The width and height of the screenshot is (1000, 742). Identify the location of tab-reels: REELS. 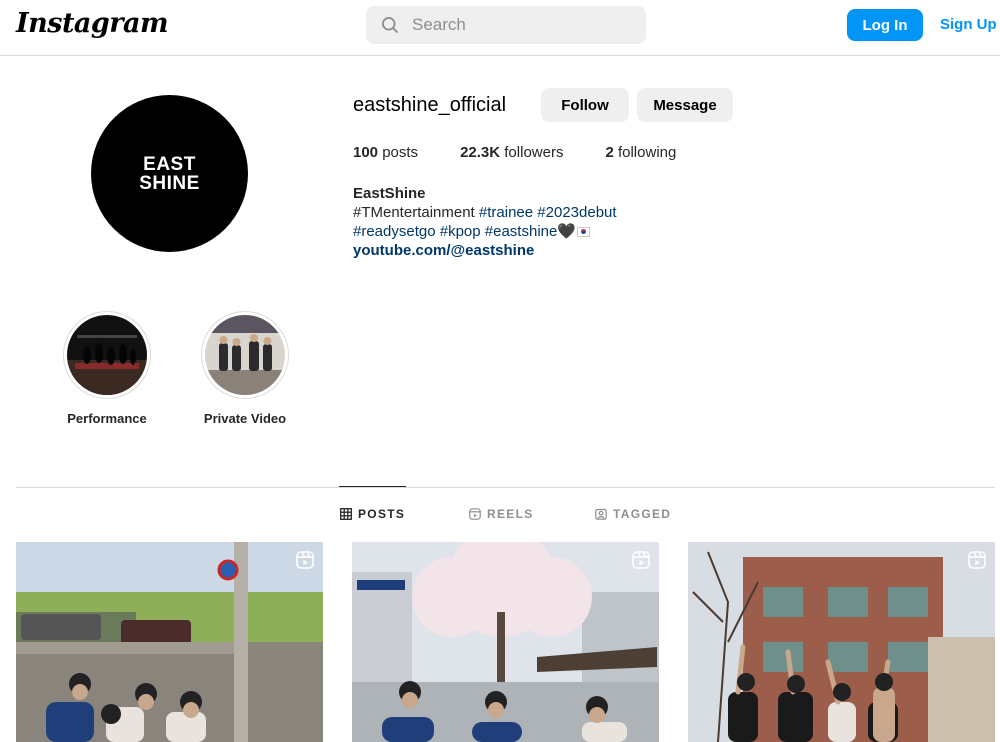
(501, 514).